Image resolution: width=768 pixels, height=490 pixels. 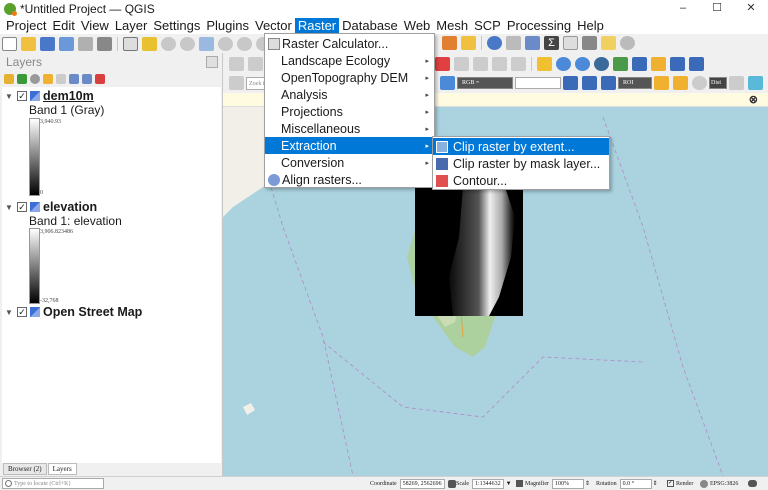 I want to click on panel-float-icon, so click(x=212, y=62).